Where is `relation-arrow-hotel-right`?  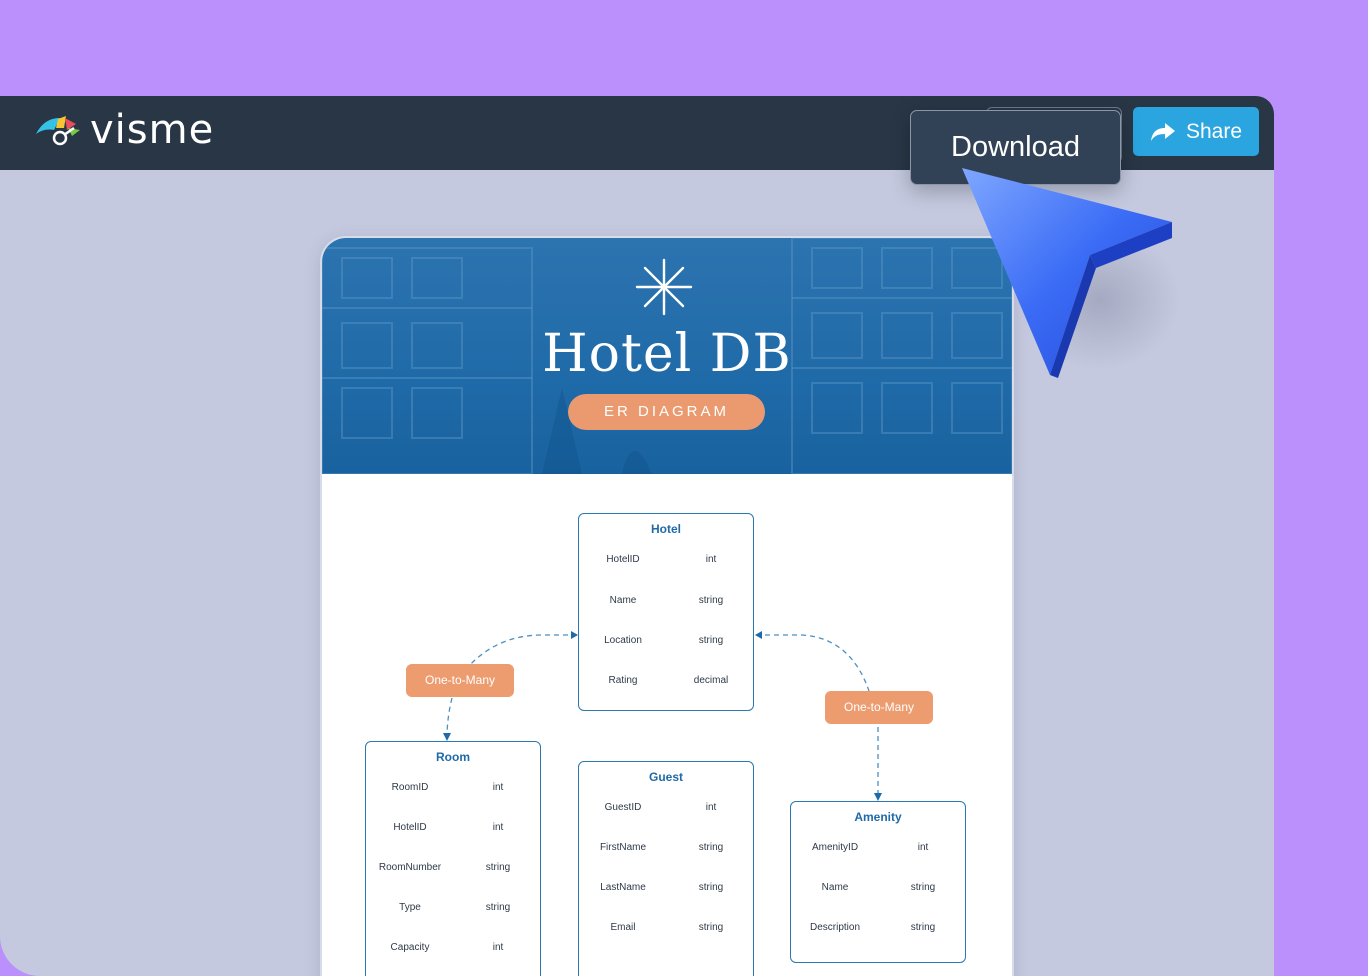
relation-arrow-hotel-right is located at coordinates (758, 635).